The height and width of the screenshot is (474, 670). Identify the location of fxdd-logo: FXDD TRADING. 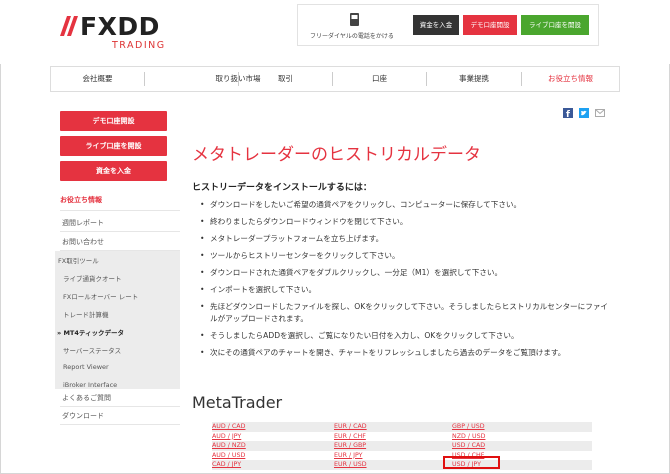
(118, 32).